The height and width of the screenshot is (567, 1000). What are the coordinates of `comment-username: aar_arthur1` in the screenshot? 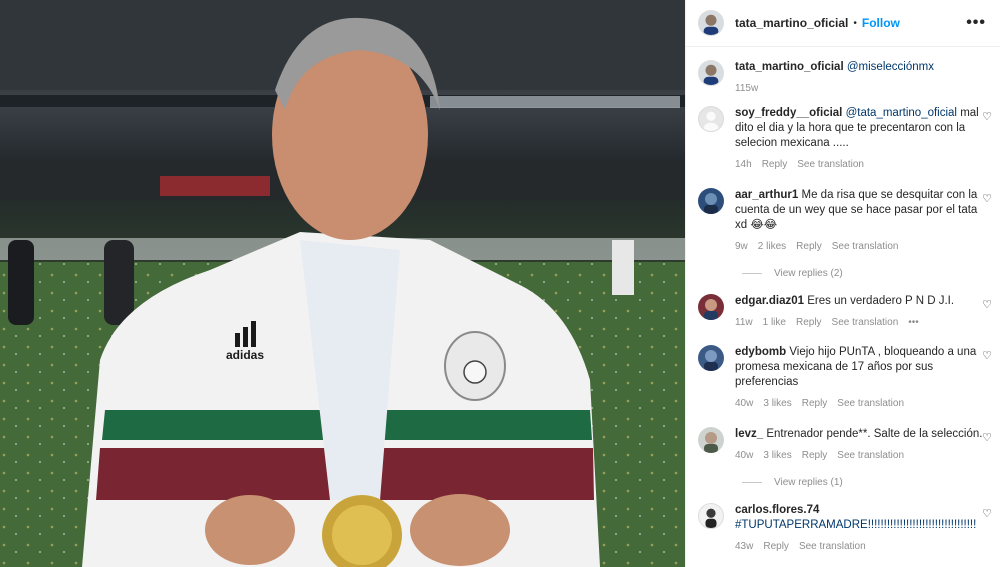 It's located at (766, 195).